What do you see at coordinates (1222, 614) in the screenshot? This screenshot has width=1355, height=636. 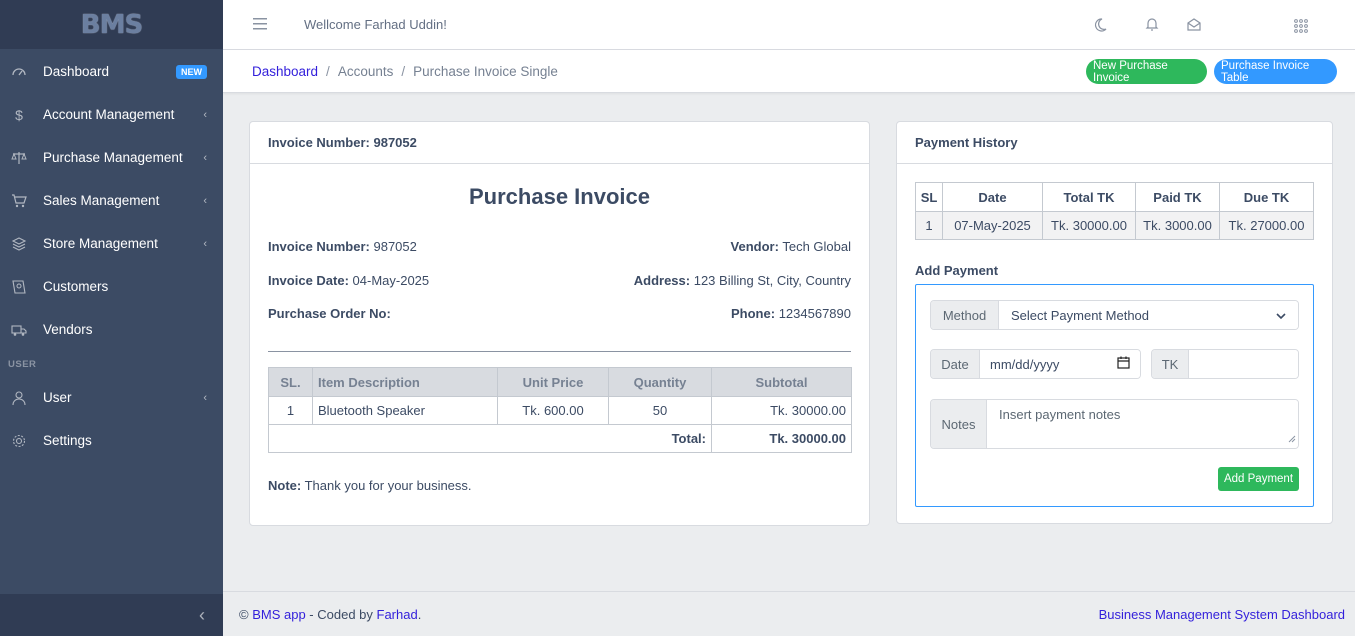 I see `footer-right-link: Business Management System Dashboard` at bounding box center [1222, 614].